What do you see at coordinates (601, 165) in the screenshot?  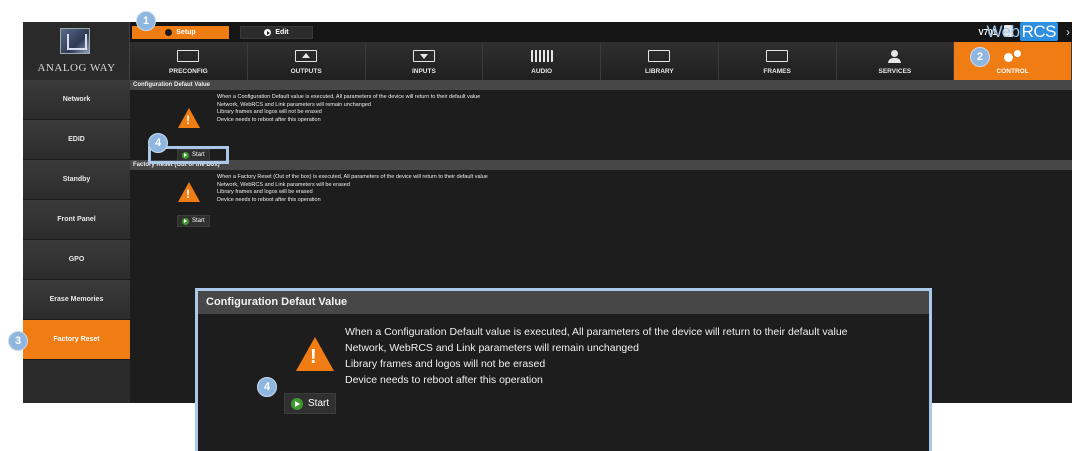 I see `section-title: Factory Reset (Out of the Box)` at bounding box center [601, 165].